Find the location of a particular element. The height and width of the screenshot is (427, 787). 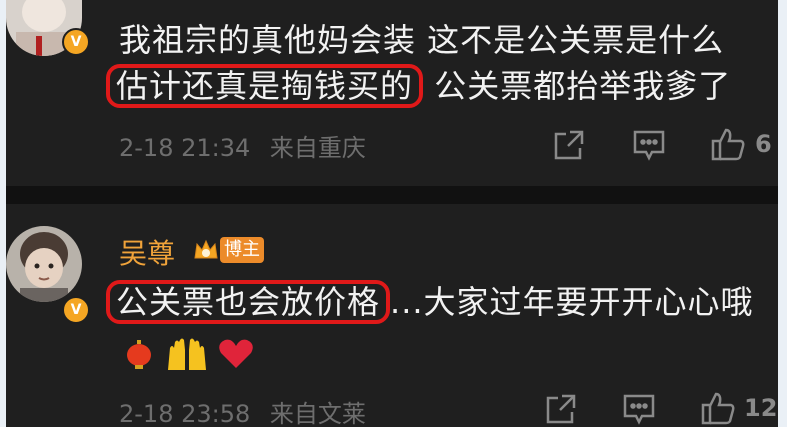

highlighted-text: 公关票也会放价格 is located at coordinates (248, 302).